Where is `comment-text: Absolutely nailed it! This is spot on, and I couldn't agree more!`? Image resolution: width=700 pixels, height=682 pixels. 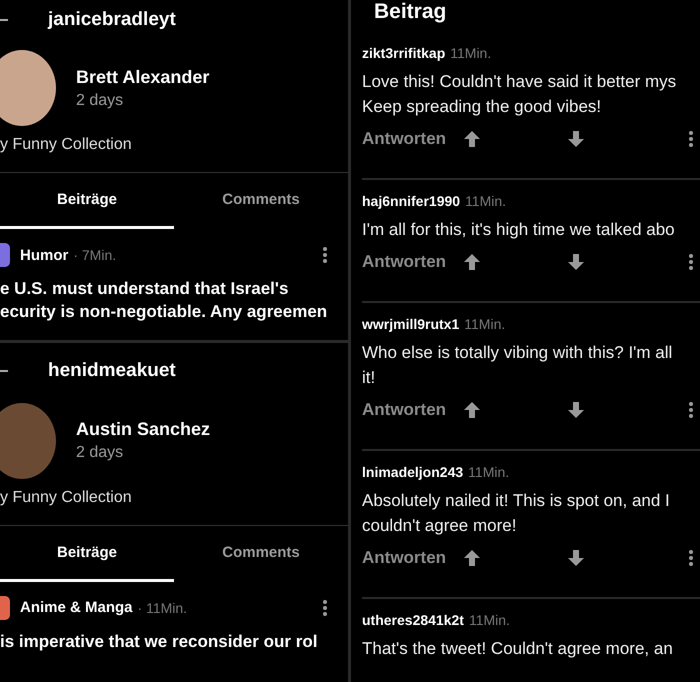 comment-text: Absolutely nailed it! This is spot on, and I couldn't agree more! is located at coordinates (516, 513).